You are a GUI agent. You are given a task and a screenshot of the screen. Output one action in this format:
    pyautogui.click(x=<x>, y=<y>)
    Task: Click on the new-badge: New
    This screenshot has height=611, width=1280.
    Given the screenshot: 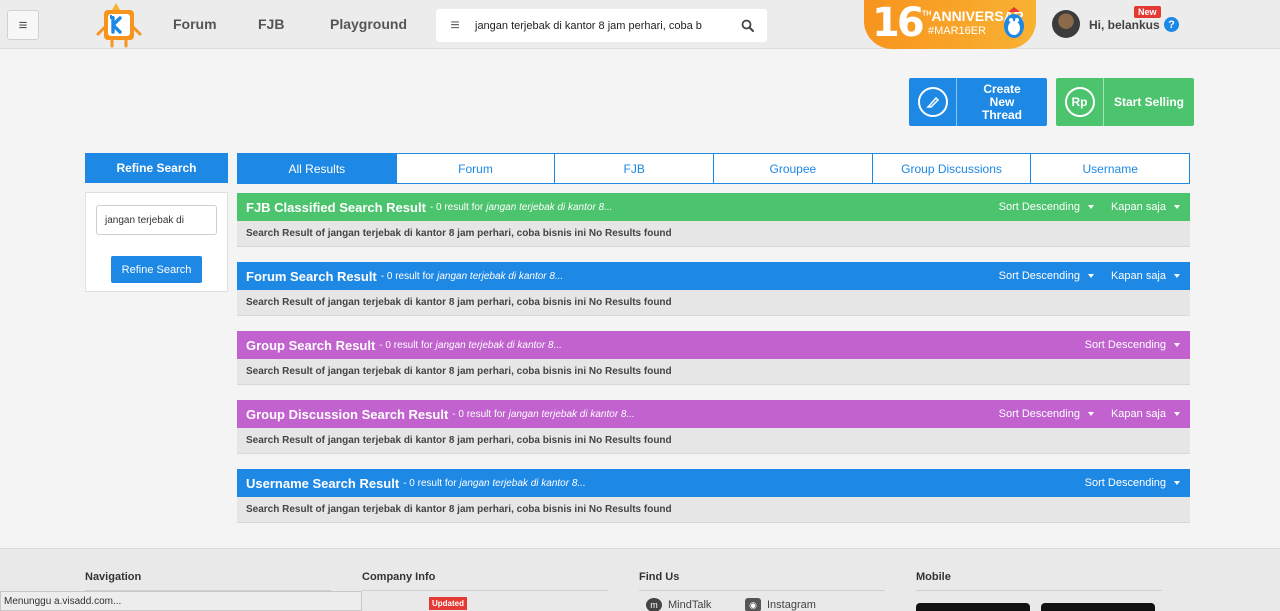 What is the action you would take?
    pyautogui.click(x=1147, y=12)
    